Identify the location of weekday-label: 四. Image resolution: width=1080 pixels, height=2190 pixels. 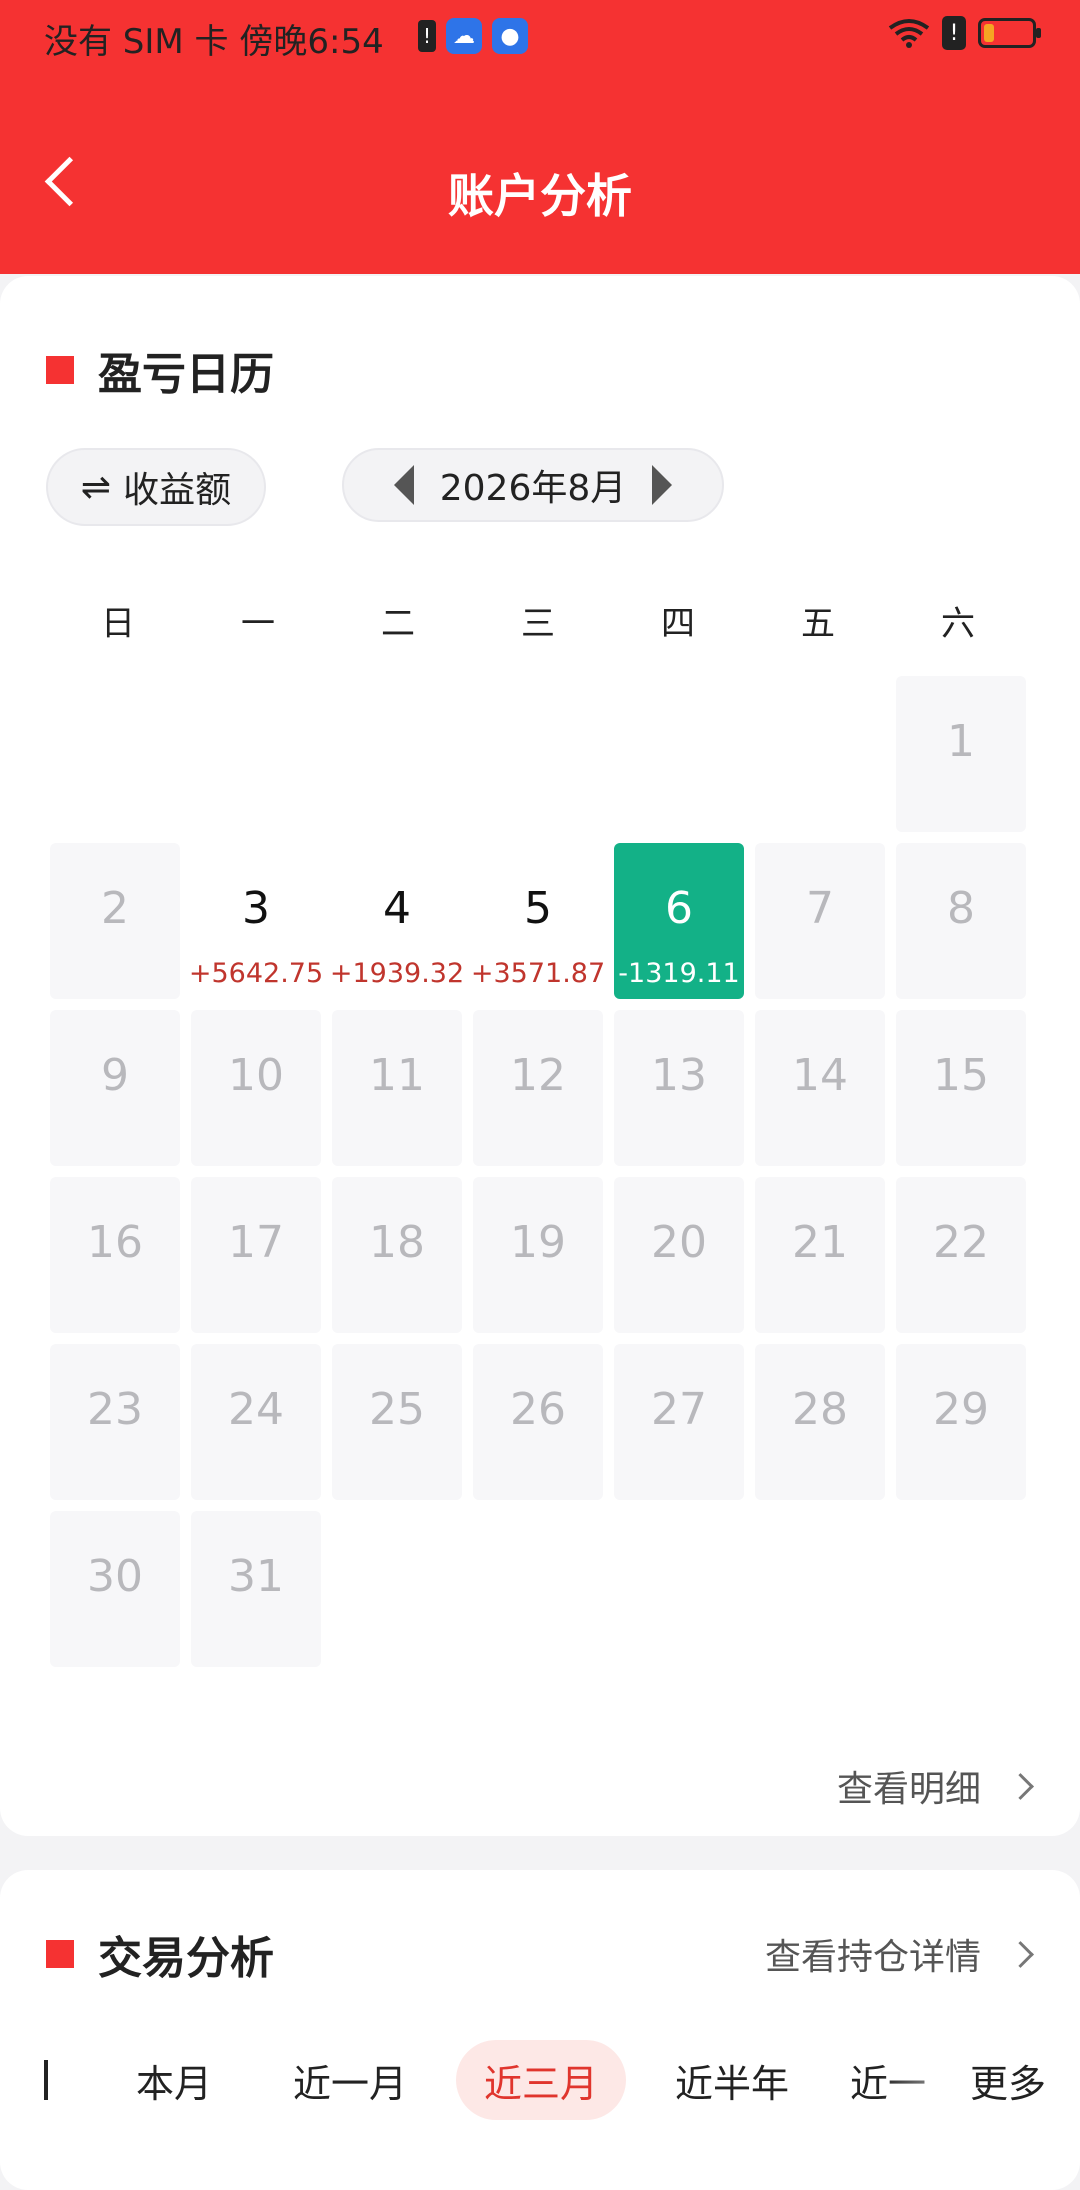
(678, 624).